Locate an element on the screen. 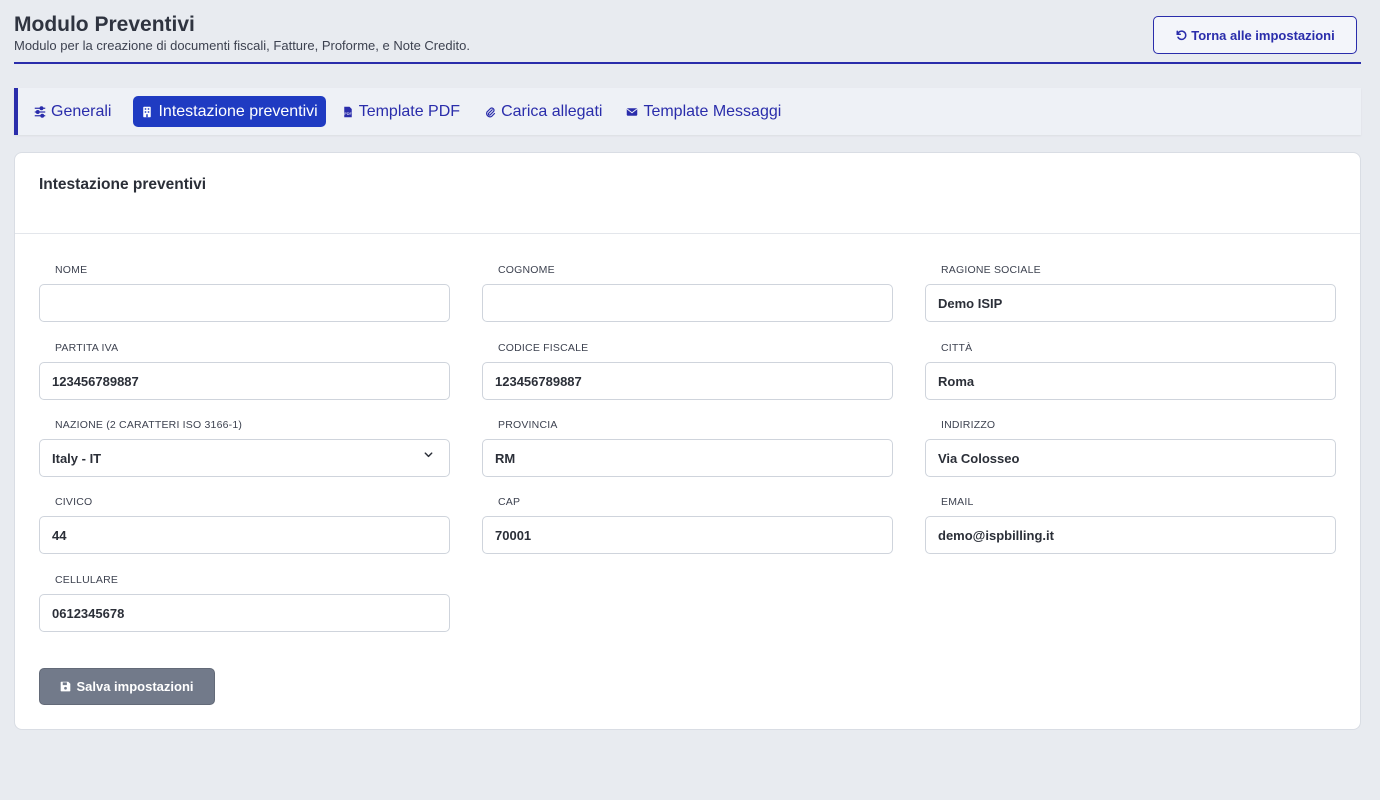  civico-field: Civico 44 is located at coordinates (244, 524).